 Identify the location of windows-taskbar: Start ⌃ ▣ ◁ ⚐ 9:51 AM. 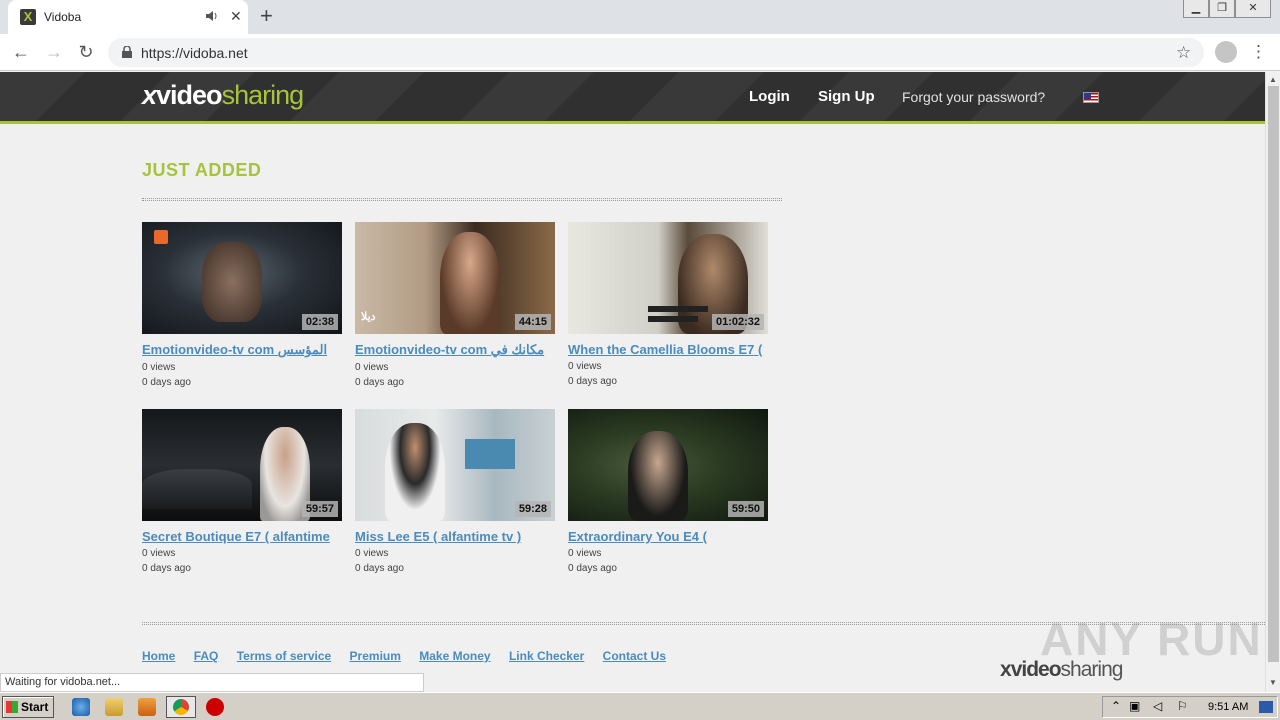
(640, 706).